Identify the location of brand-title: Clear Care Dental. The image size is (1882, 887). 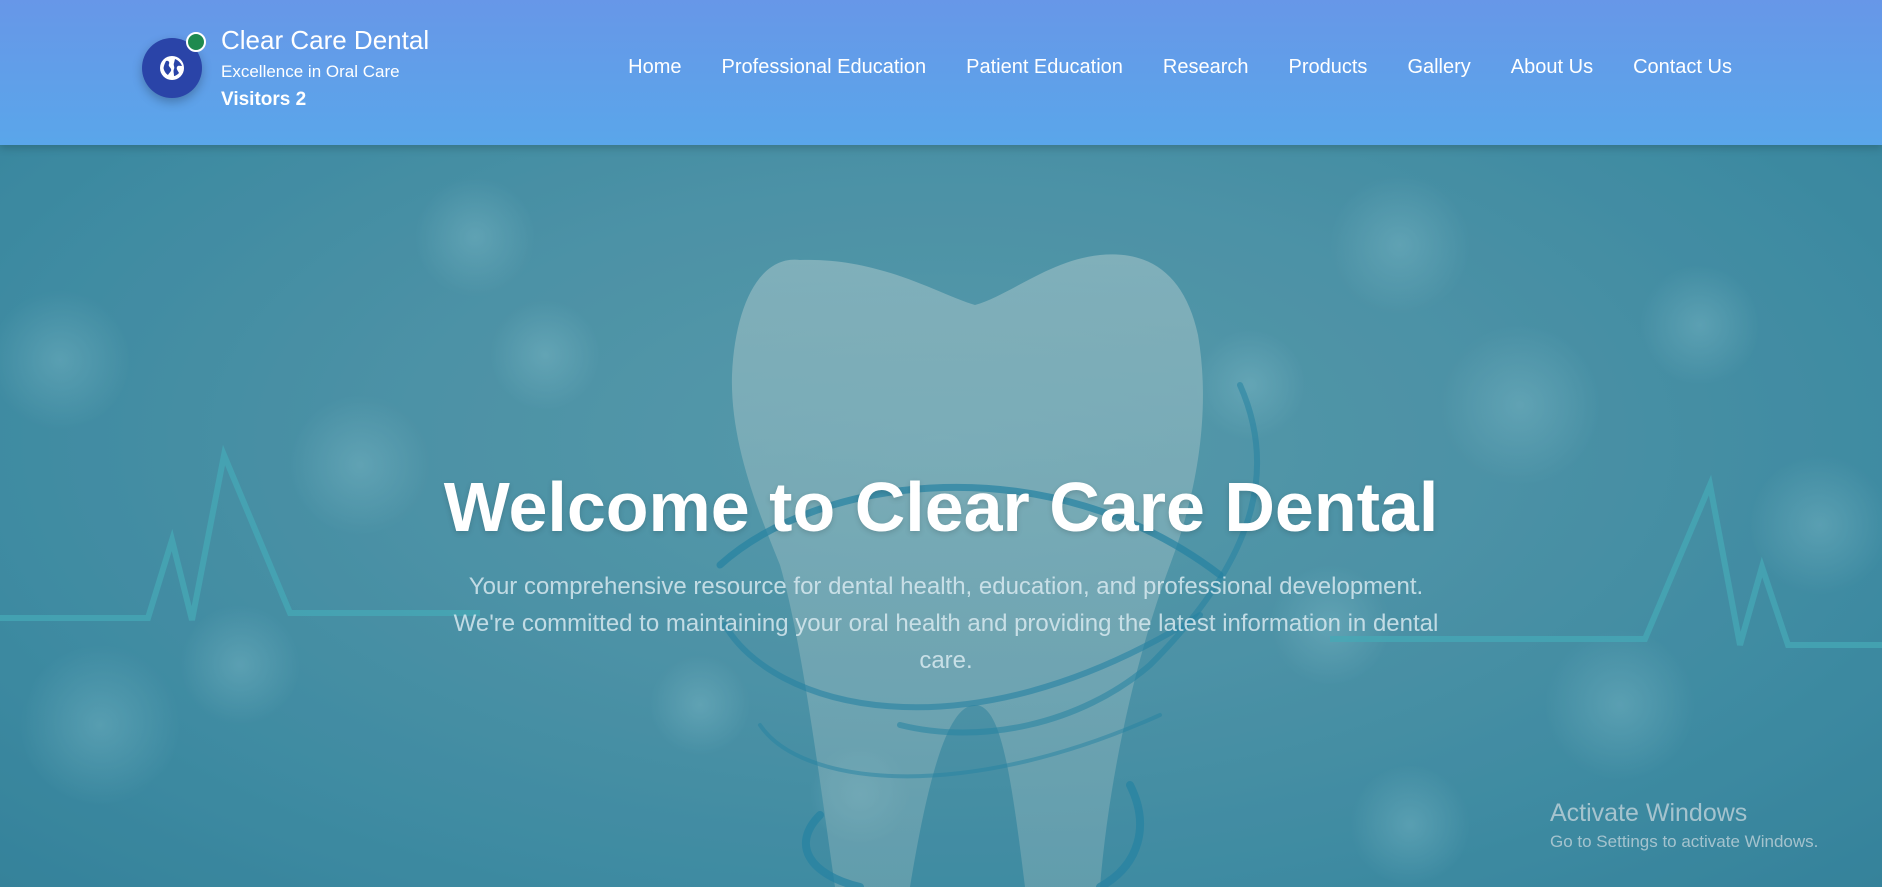
(325, 40).